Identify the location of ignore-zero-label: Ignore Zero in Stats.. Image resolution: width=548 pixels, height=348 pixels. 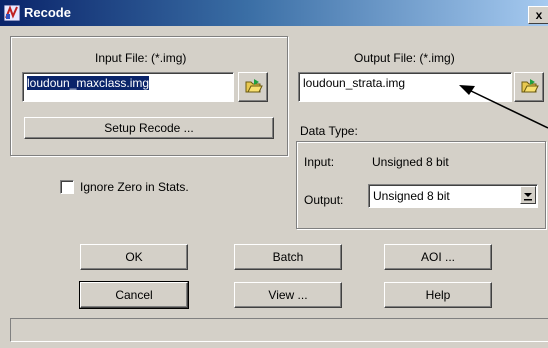
(134, 187).